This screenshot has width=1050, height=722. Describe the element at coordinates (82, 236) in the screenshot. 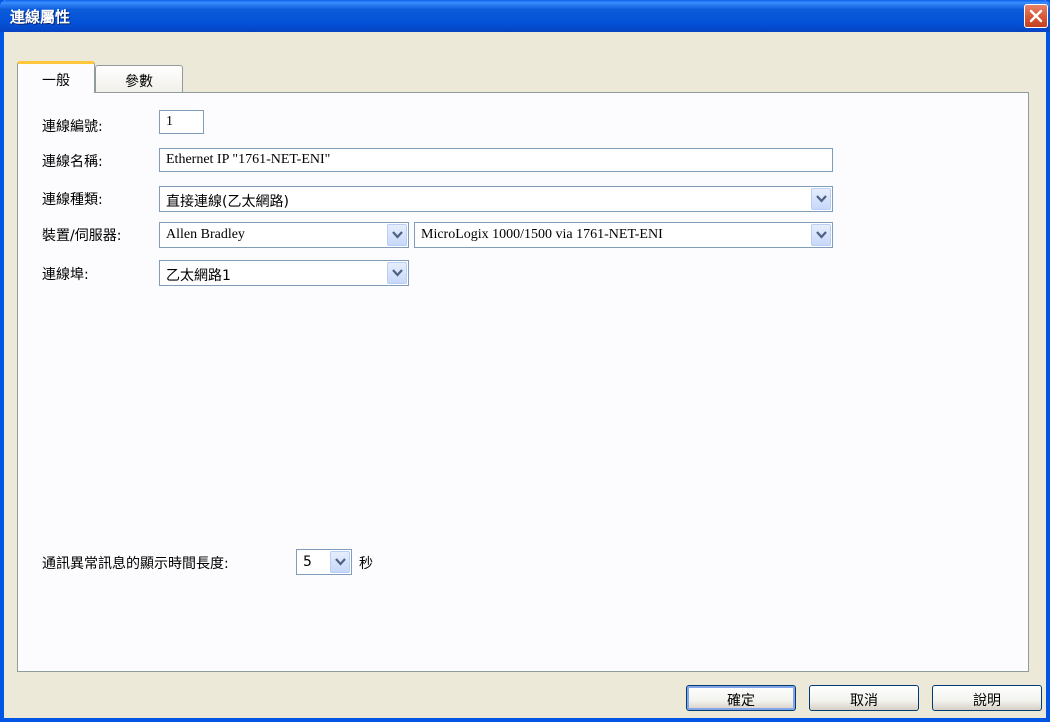

I see `device-server-label: 裝置/伺服器:` at that location.